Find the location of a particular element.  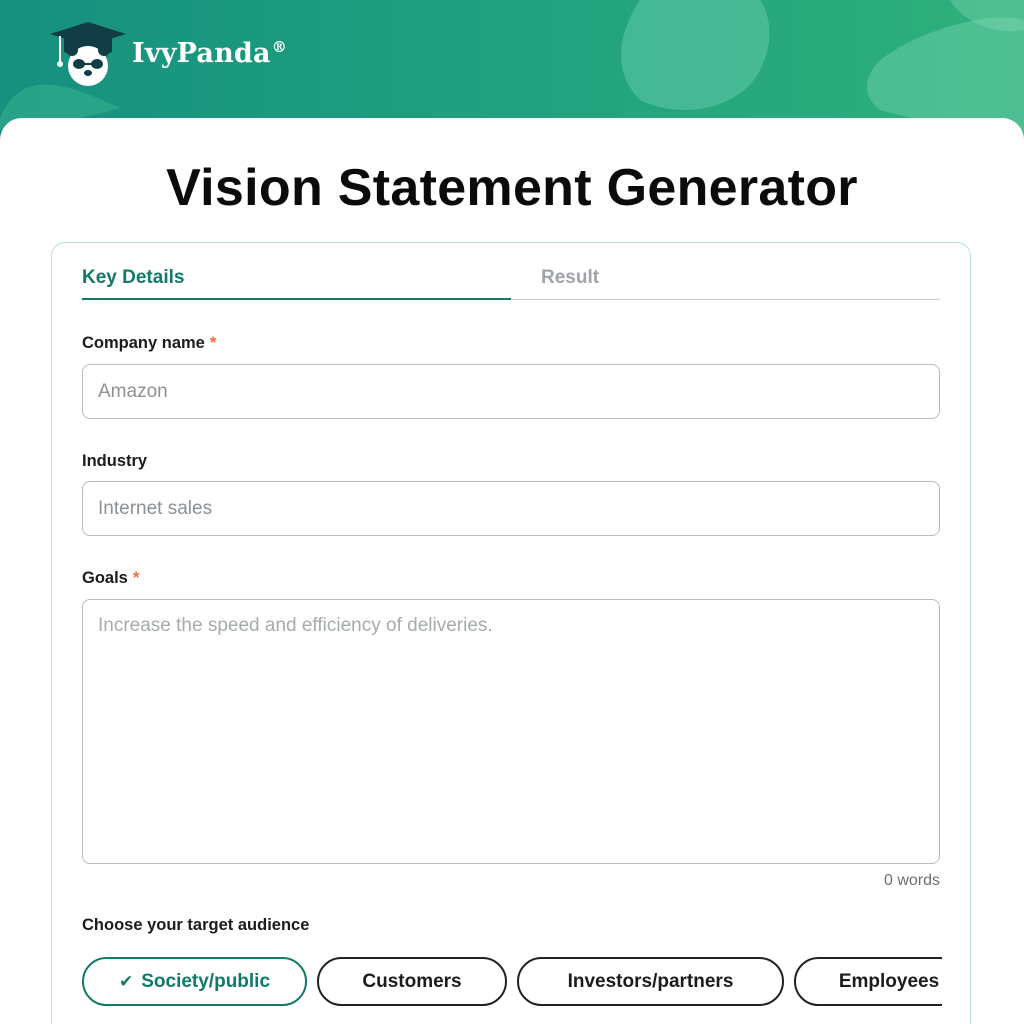

industry-input is located at coordinates (511, 508).